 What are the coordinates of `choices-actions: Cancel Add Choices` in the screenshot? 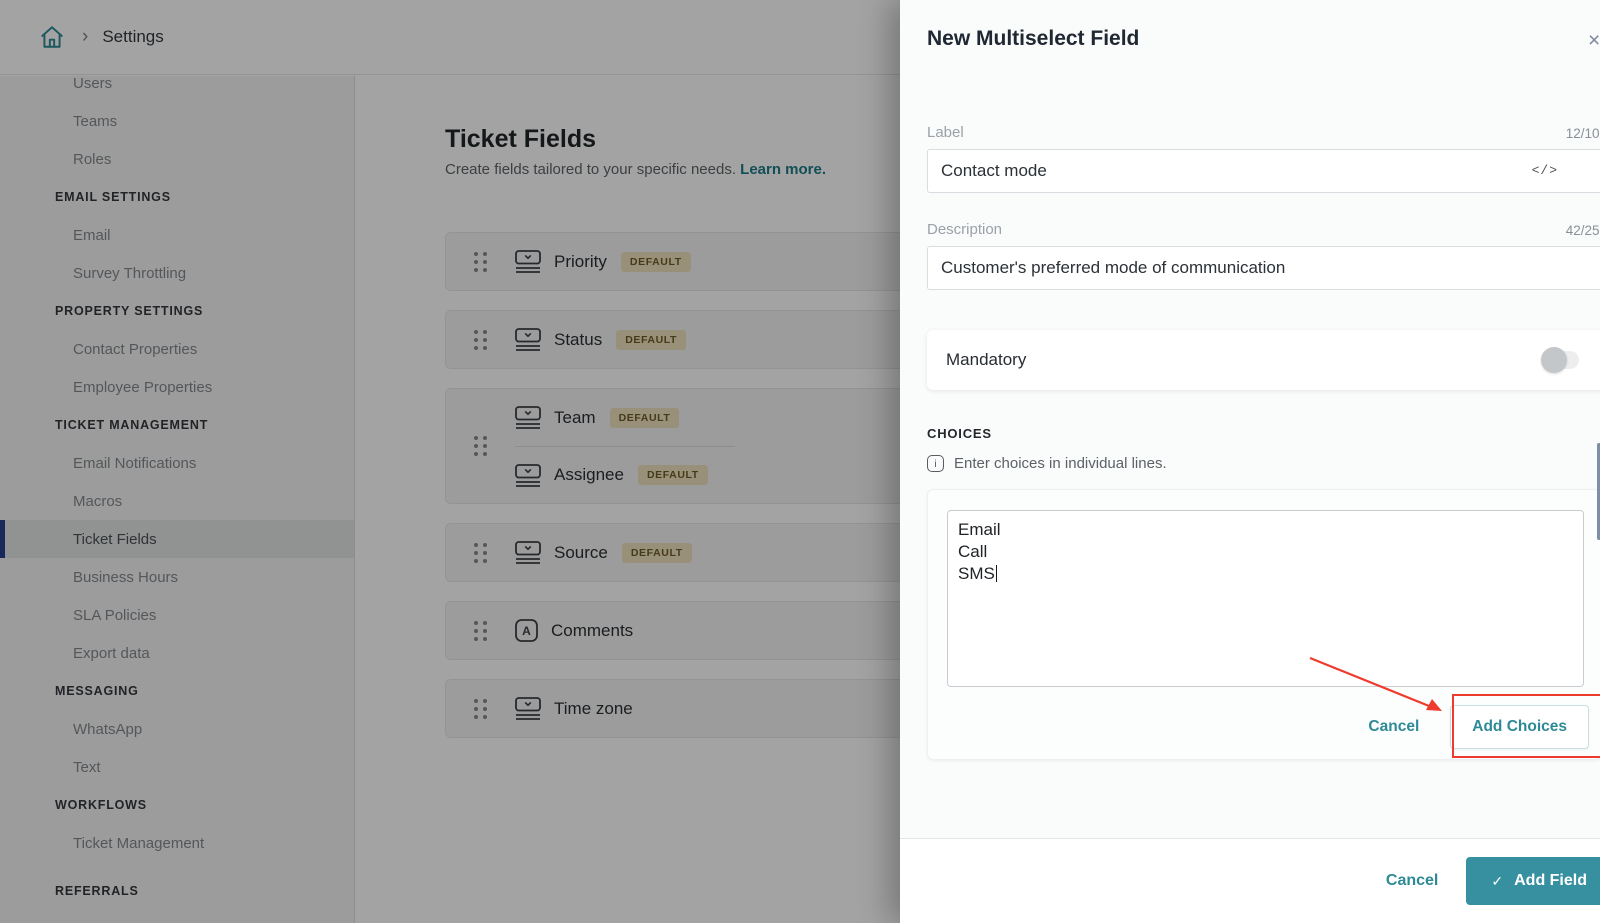 It's located at (1268, 727).